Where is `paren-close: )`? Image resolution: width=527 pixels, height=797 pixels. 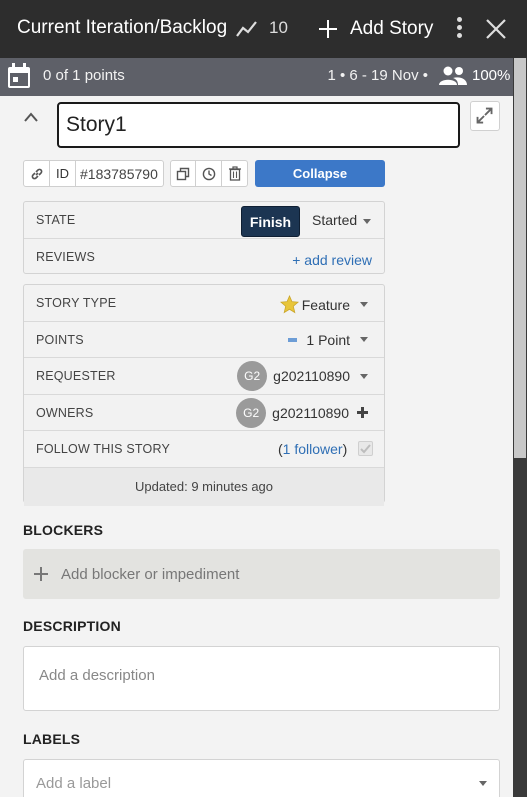
paren-close: ) is located at coordinates (345, 449).